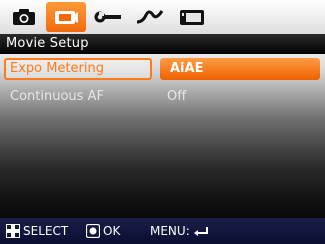 The image size is (325, 244). I want to click on select-label: SELECT, so click(46, 231).